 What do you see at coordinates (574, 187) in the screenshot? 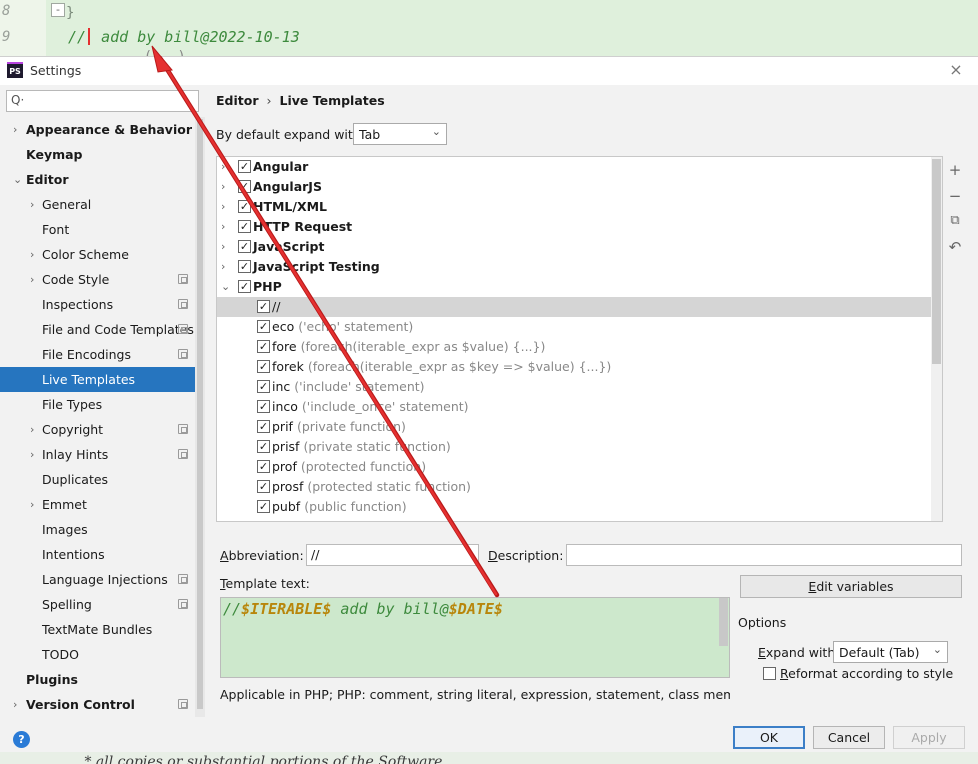
I see `template-group: › ✓ AngularJS` at bounding box center [574, 187].